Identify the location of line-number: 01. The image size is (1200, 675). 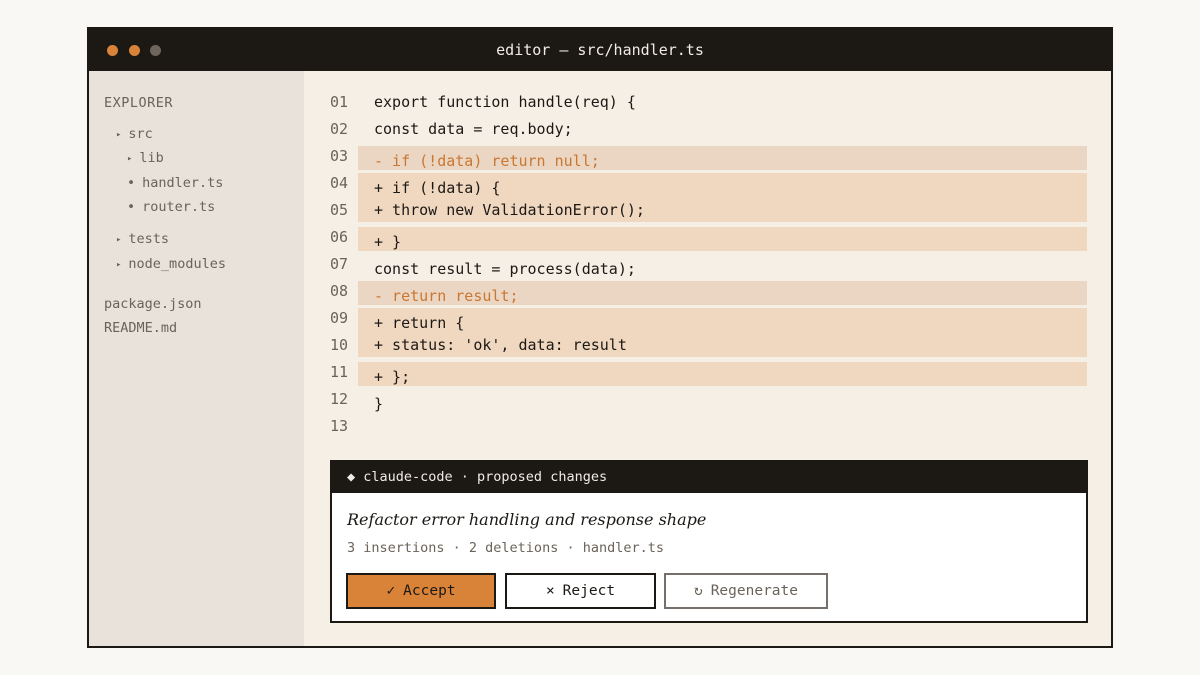
(339, 102).